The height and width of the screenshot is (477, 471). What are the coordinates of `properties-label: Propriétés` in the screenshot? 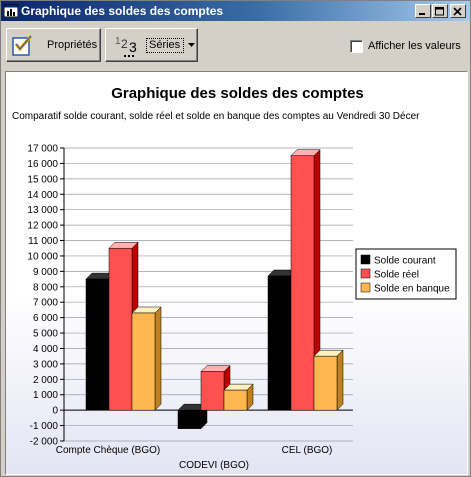 It's located at (72, 45).